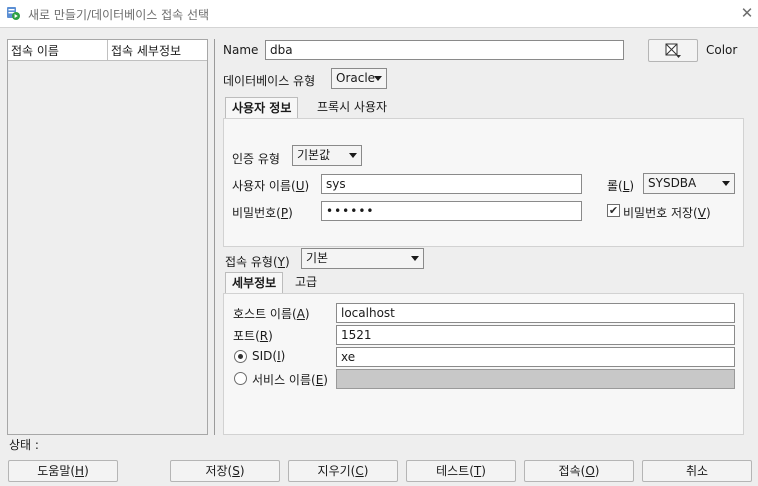 This screenshot has height=486, width=758. What do you see at coordinates (119, 15) in the screenshot?
I see `window-title: 새로 만들기/데이터베이스 접속 선택` at bounding box center [119, 15].